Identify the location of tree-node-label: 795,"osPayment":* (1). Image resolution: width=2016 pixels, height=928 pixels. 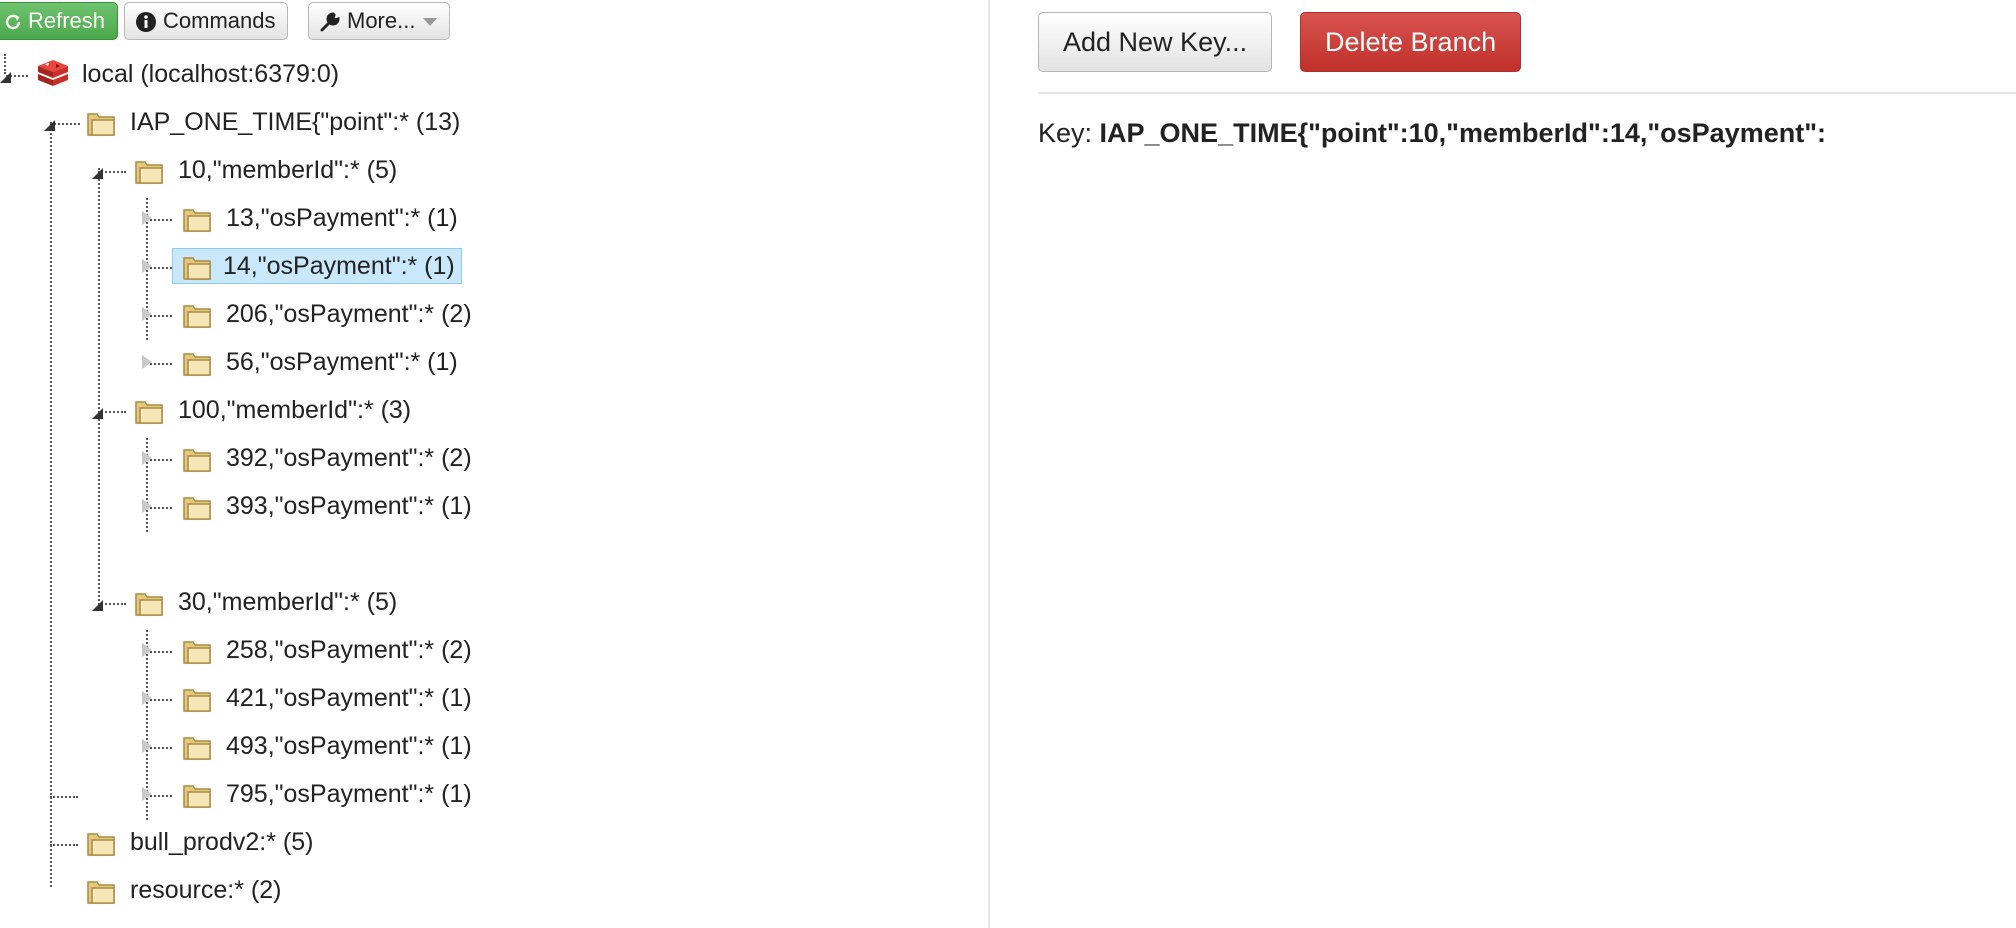
(349, 794).